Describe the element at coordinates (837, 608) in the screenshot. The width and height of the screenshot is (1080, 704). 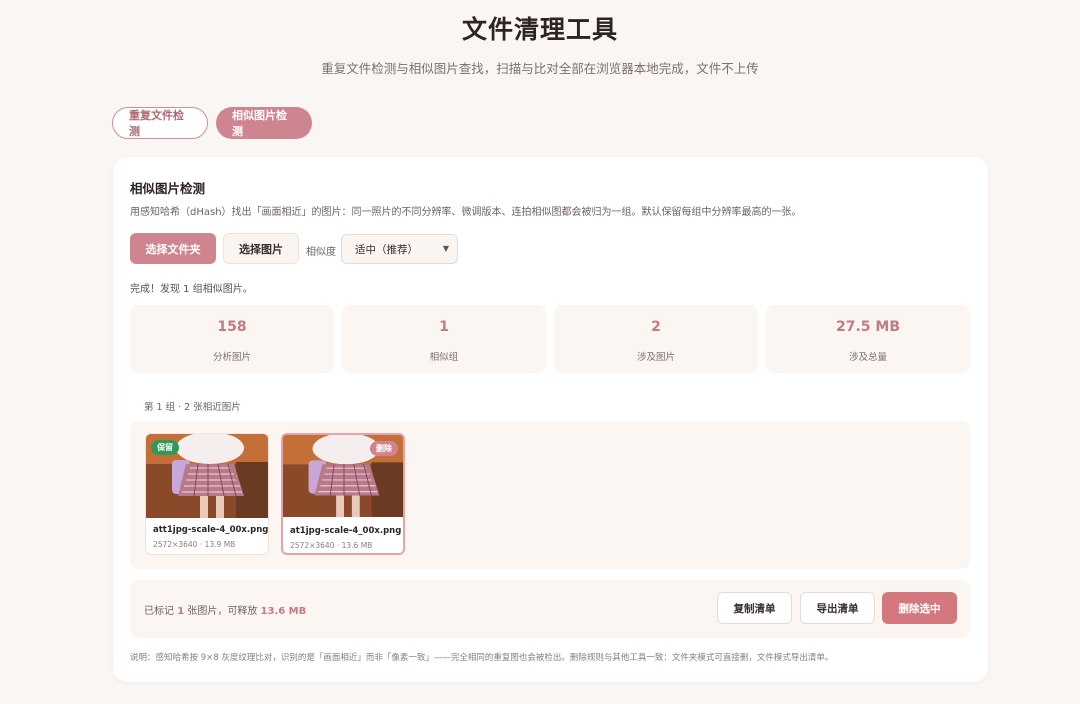
I see `export-list-button: 导出清单` at that location.